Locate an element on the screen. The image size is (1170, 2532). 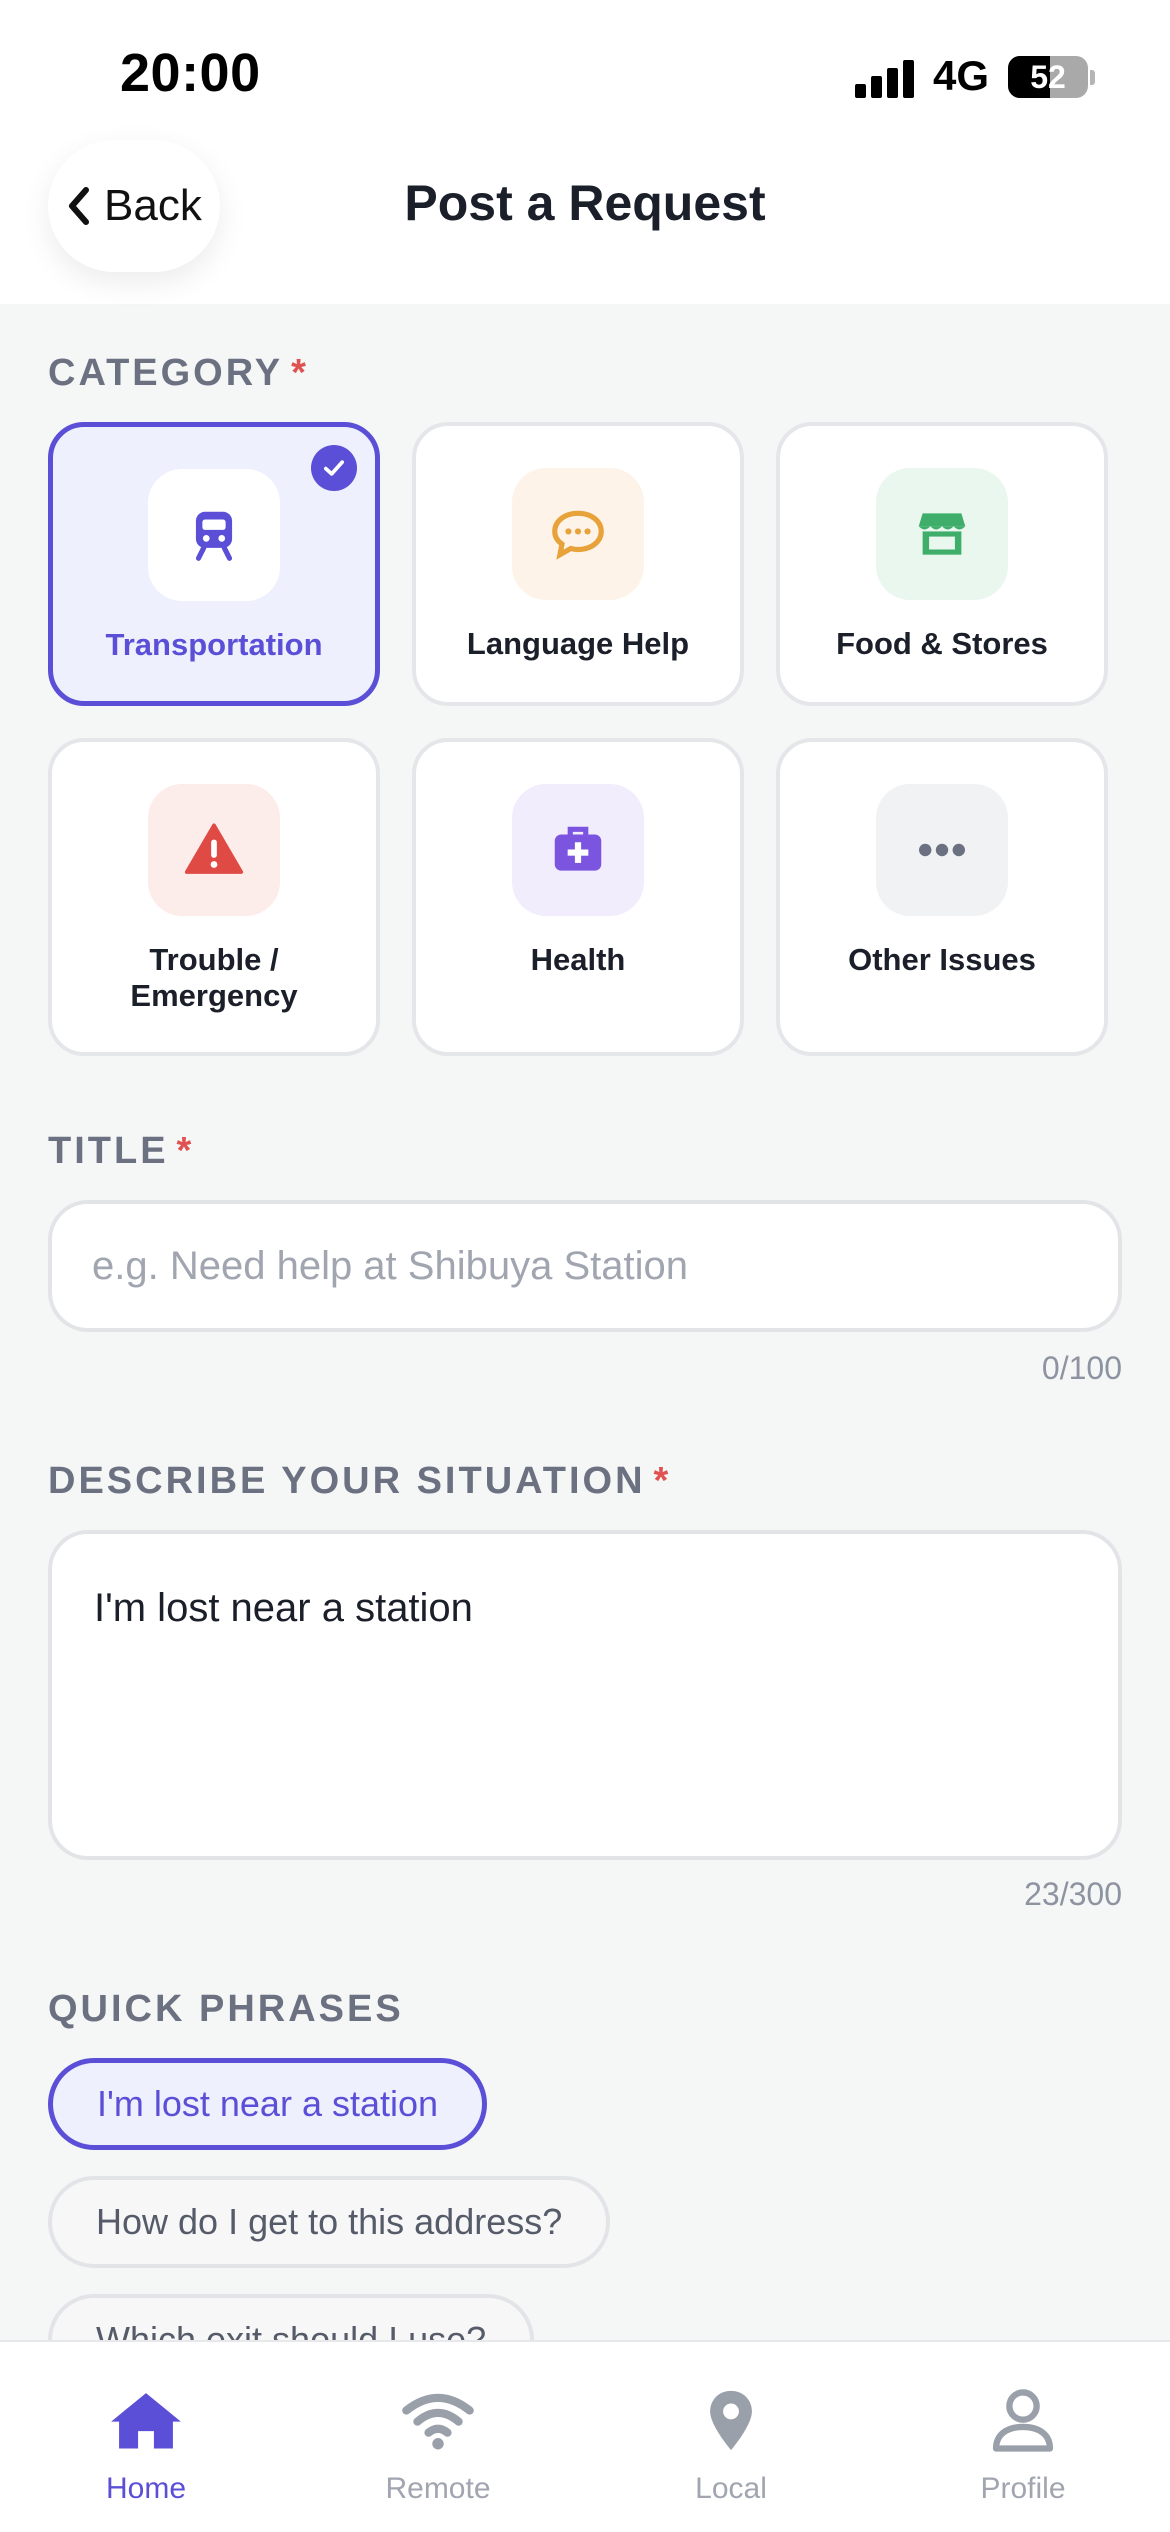
title-input is located at coordinates (585, 1266).